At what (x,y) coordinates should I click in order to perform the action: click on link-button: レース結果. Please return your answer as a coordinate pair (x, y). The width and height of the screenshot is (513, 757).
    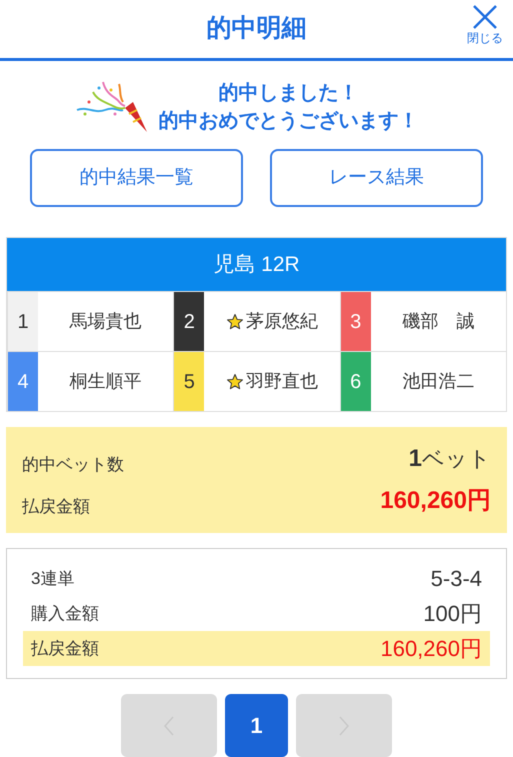
    Looking at the image, I should click on (376, 178).